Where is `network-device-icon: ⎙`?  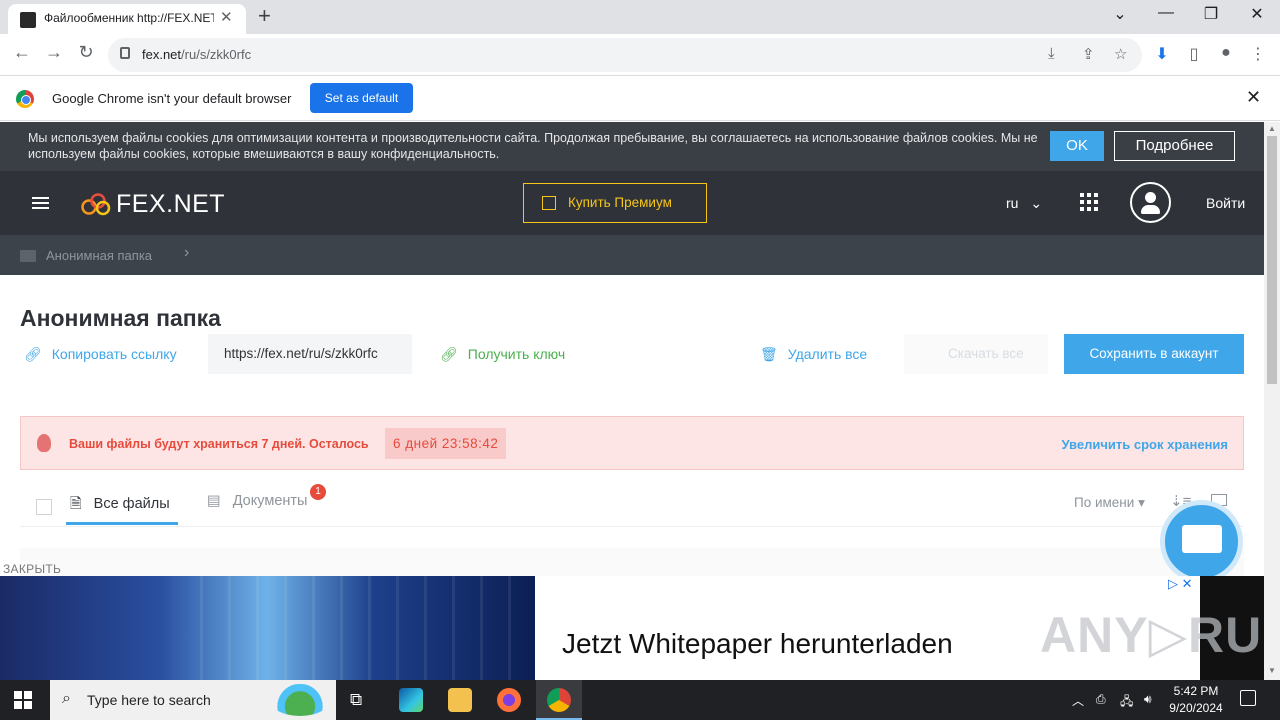 network-device-icon: ⎙ is located at coordinates (1101, 699).